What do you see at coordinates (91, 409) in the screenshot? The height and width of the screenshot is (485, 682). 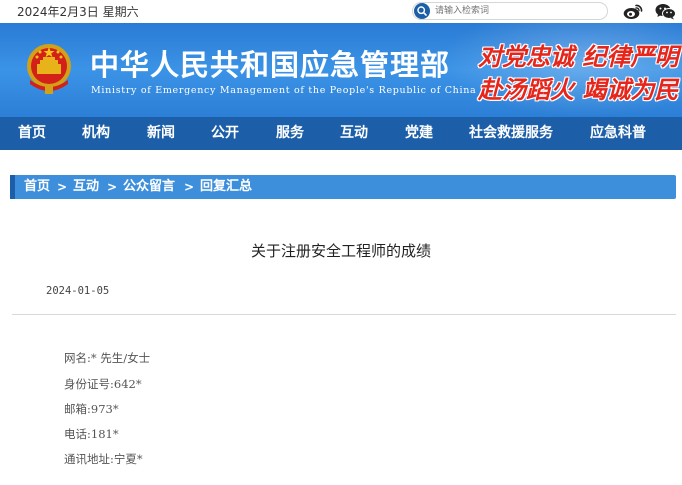 I see `field-email: 邮箱:973*` at bounding box center [91, 409].